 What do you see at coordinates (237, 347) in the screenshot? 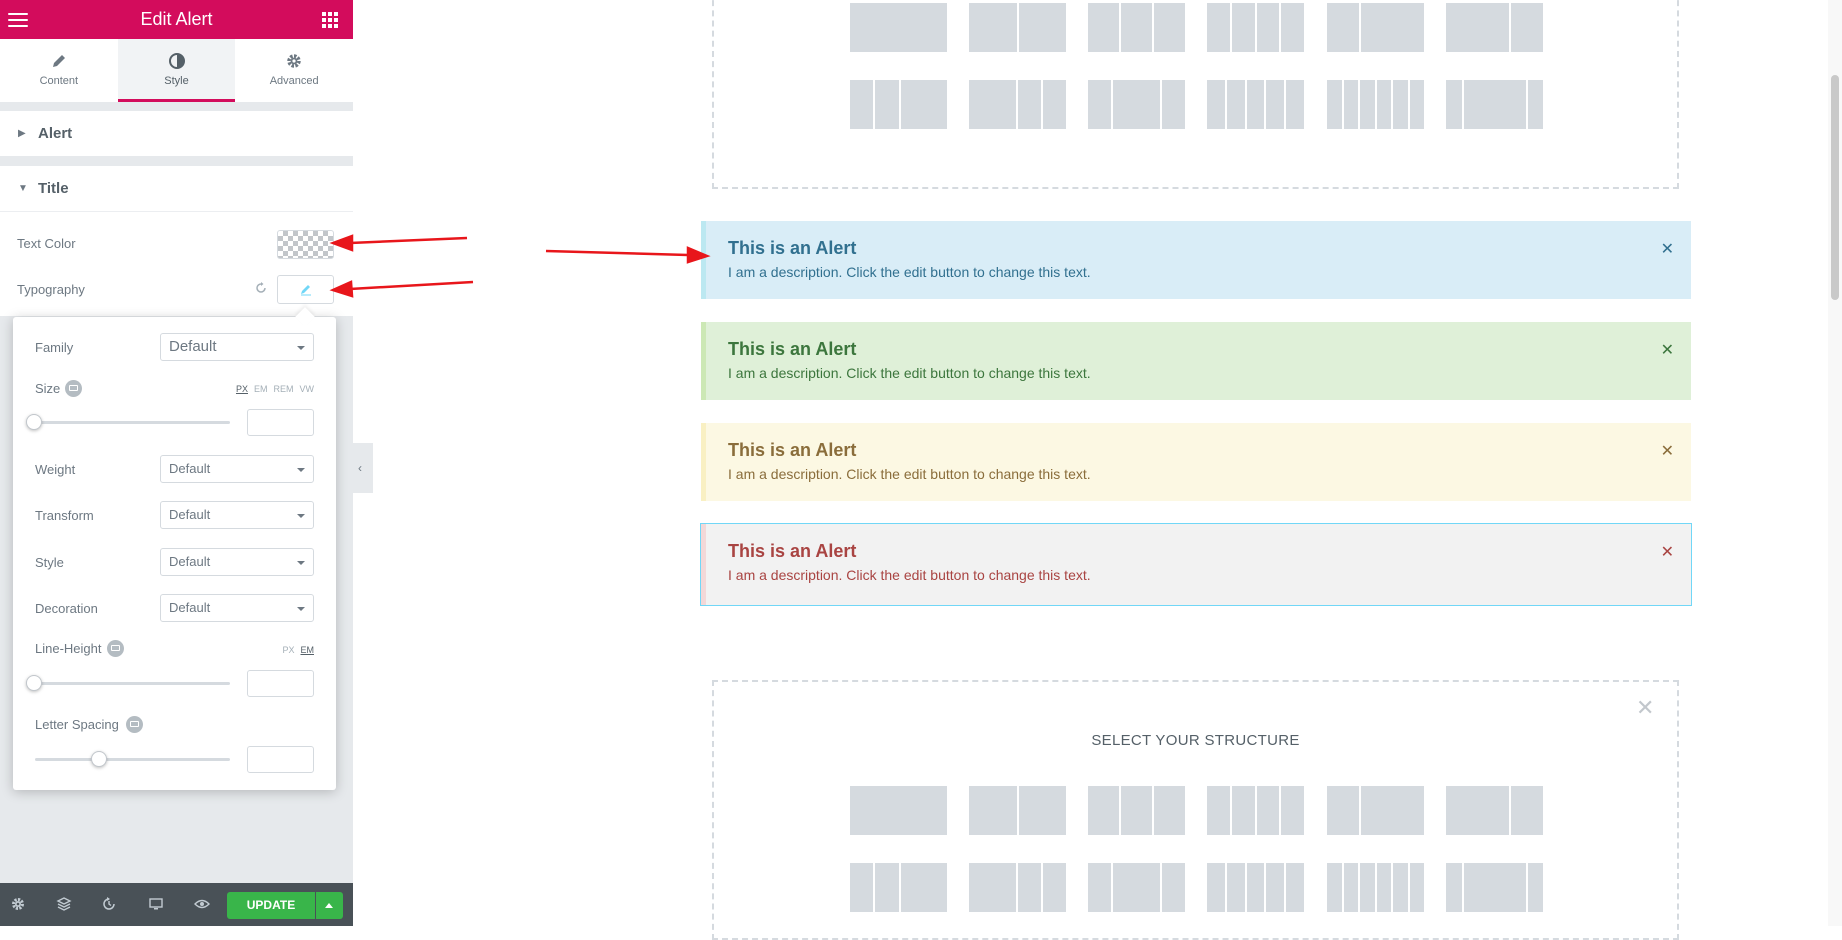
I see `family-select: Default` at bounding box center [237, 347].